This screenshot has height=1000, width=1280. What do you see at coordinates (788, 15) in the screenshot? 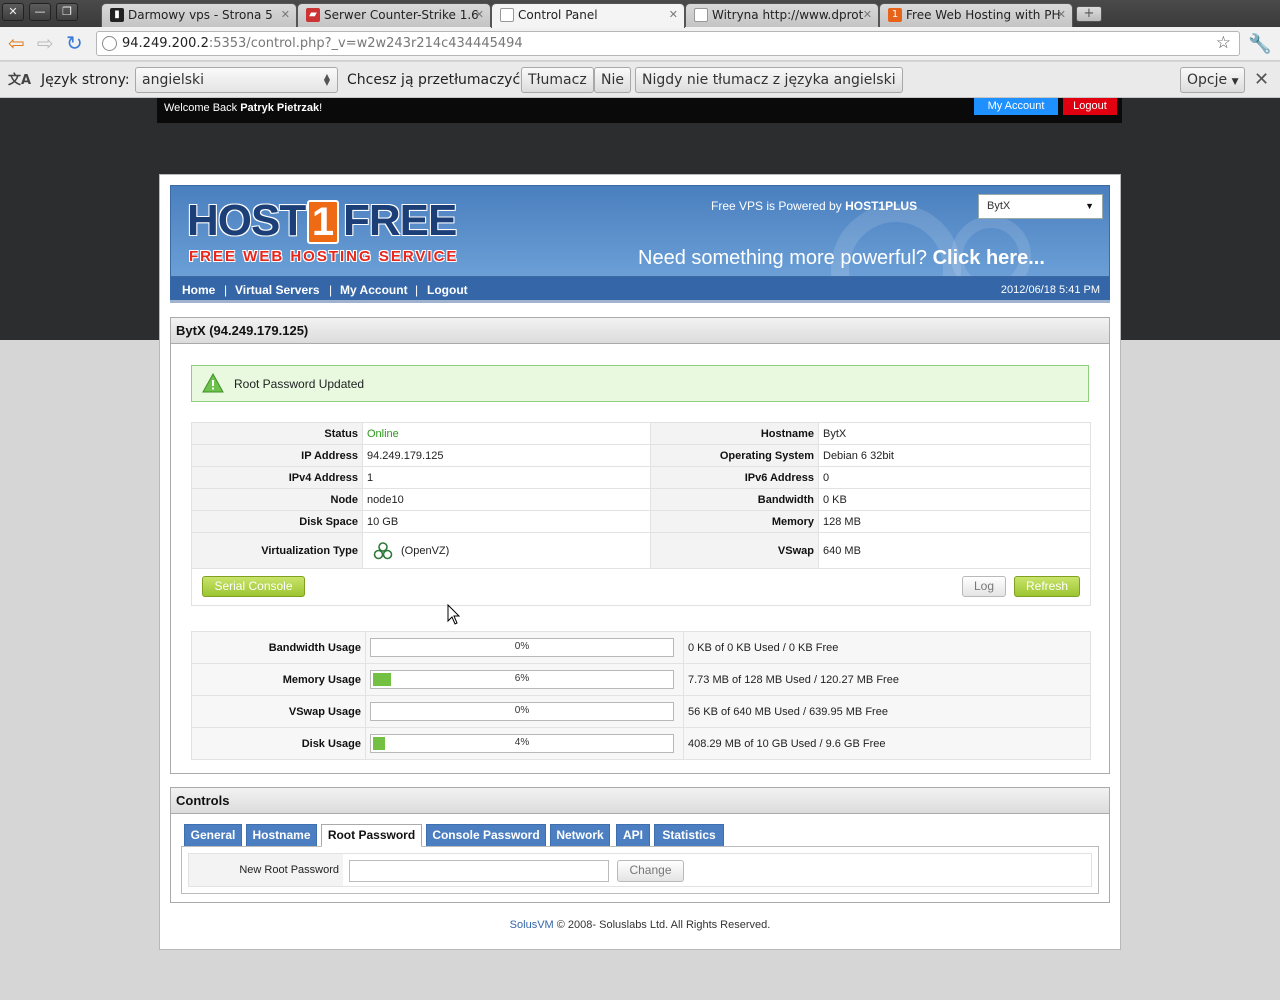
I see `tab-title: Witryna http://www.dprot` at bounding box center [788, 15].